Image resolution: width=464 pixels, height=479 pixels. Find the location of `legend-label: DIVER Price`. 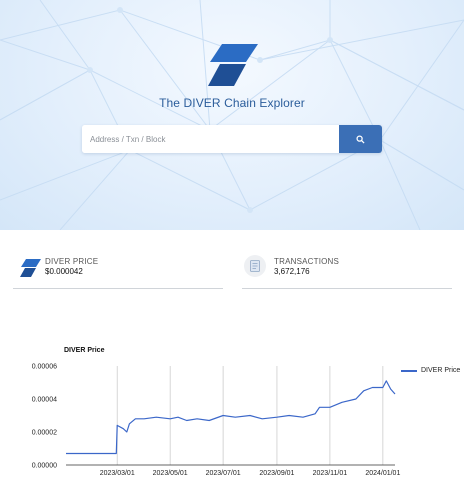

legend-label: DIVER Price is located at coordinates (441, 370).